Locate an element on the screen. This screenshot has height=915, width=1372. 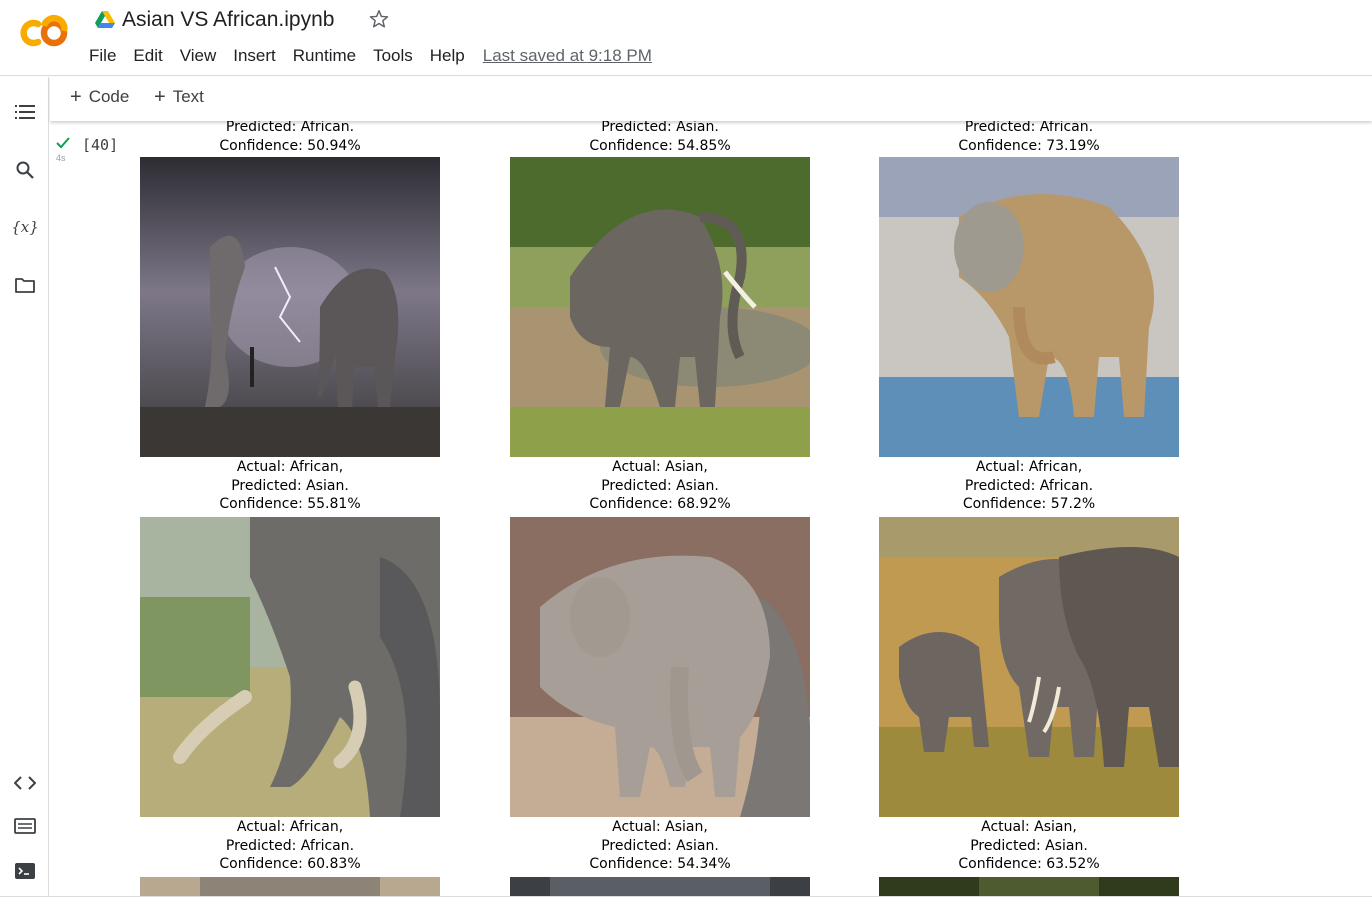
files-button is located at coordinates (25, 285).